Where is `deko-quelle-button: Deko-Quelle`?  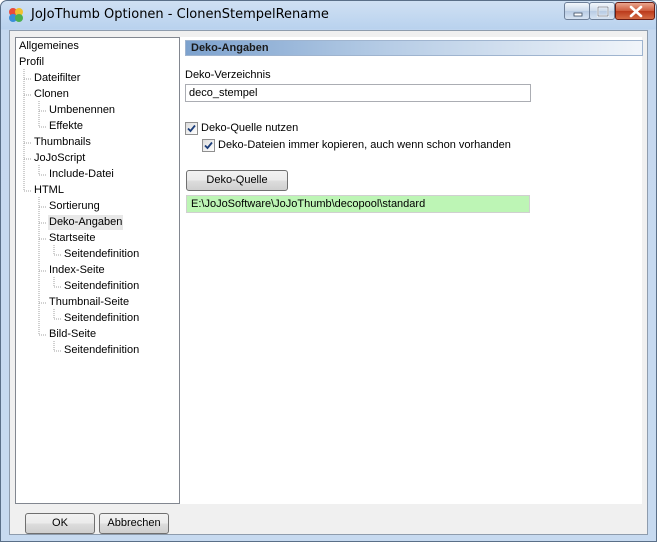 deko-quelle-button: Deko-Quelle is located at coordinates (237, 180).